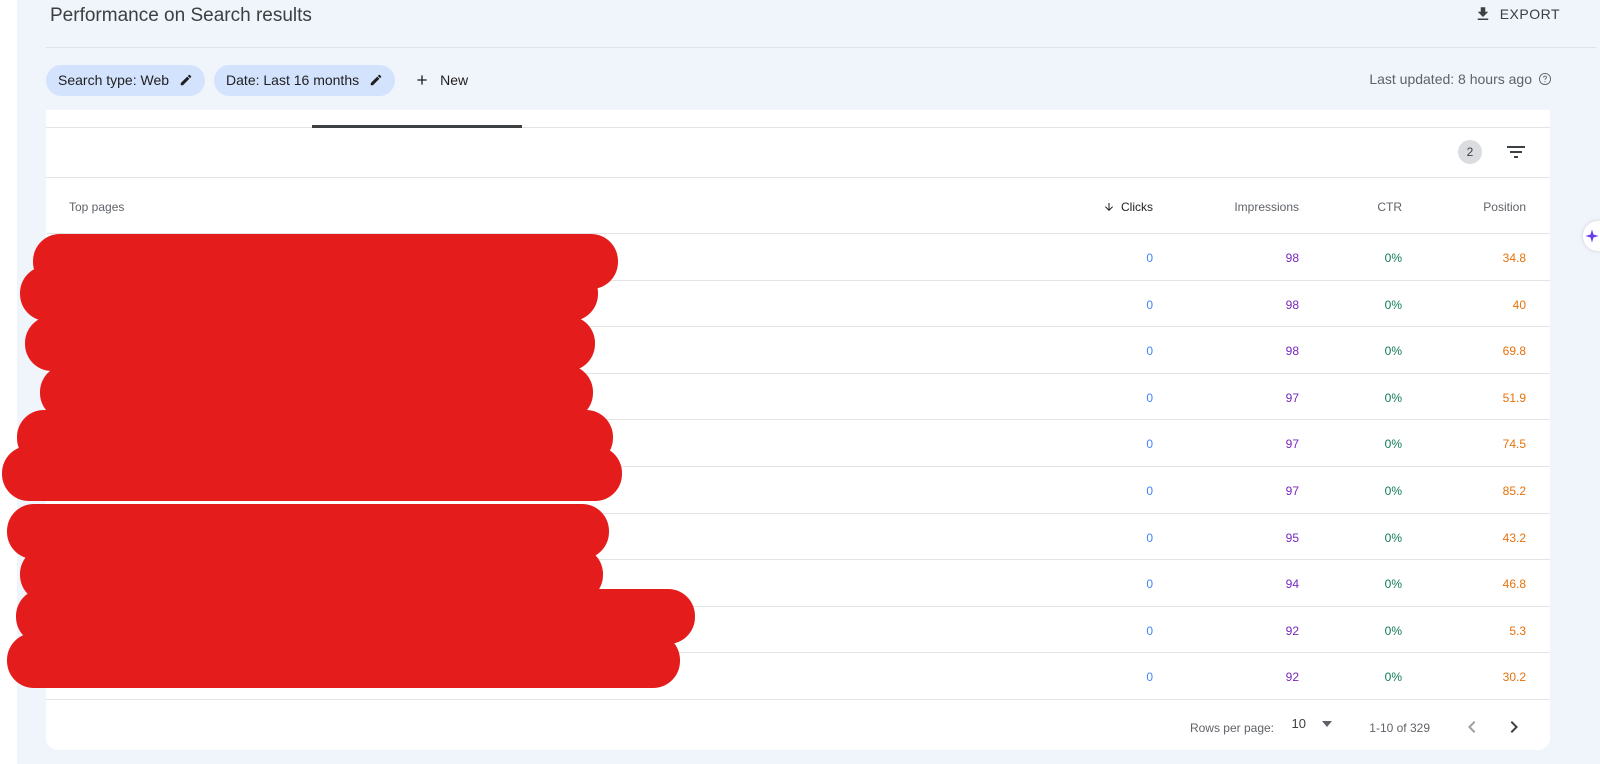  Describe the element at coordinates (1472, 727) in the screenshot. I see `chevron-left-icon` at that location.